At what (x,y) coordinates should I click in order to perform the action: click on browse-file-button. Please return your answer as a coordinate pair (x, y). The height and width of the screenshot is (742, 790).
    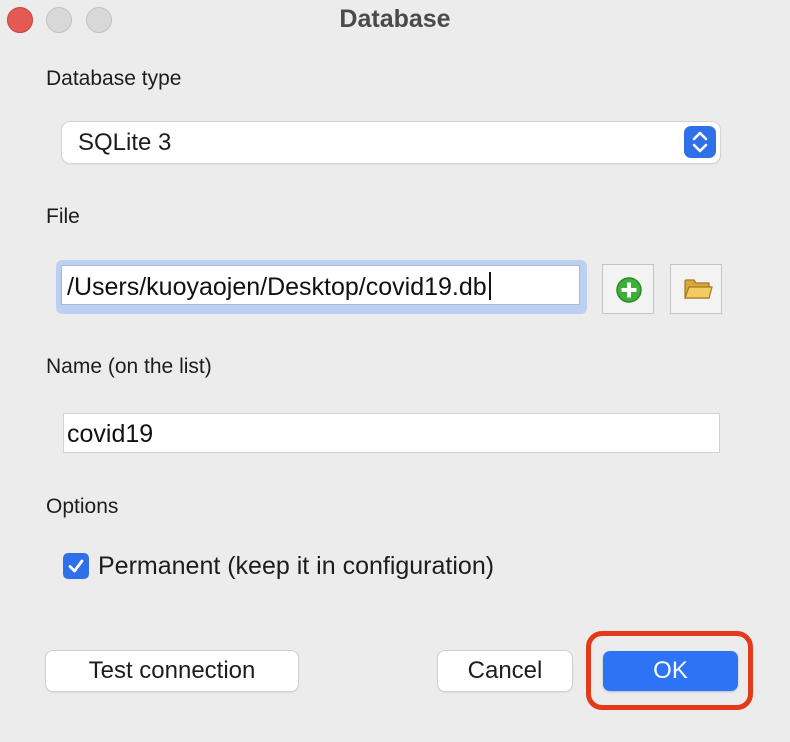
    Looking at the image, I should click on (696, 289).